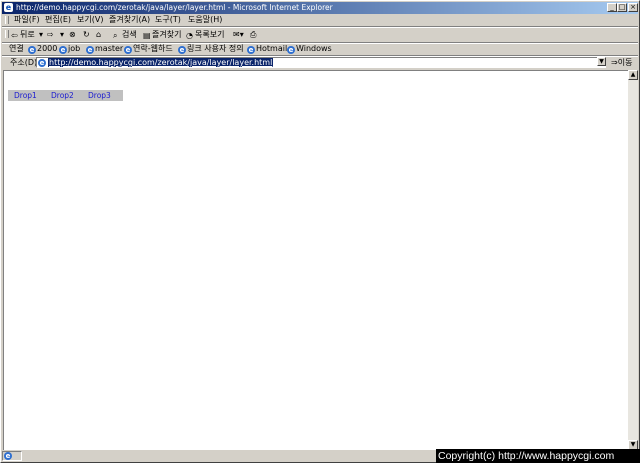  I want to click on mail-button: ✉▾, so click(238, 35).